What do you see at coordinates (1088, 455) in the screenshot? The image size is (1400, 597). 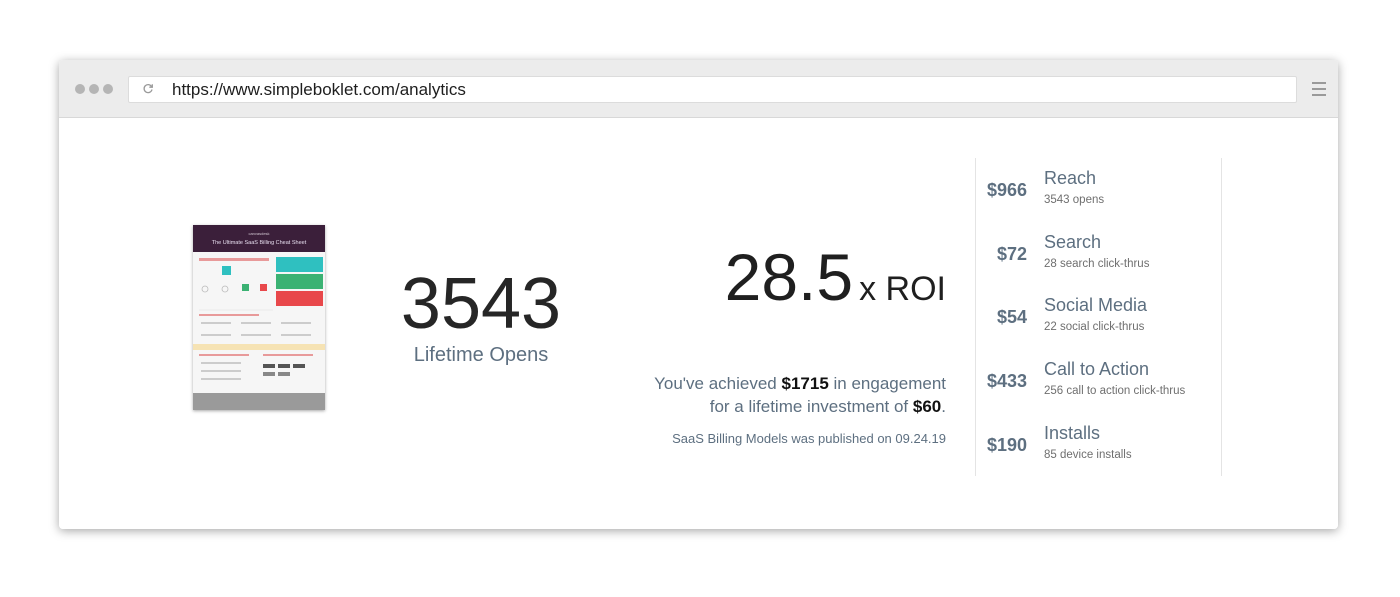 I see `metric-detail: 85 device installs` at bounding box center [1088, 455].